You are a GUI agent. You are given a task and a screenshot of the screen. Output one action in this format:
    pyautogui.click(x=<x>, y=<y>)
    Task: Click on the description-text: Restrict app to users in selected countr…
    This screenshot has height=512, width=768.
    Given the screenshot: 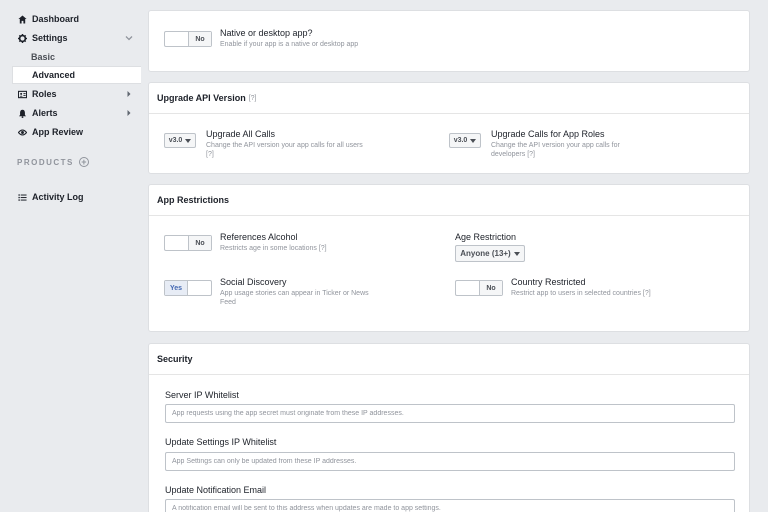 What is the action you would take?
    pyautogui.click(x=576, y=293)
    